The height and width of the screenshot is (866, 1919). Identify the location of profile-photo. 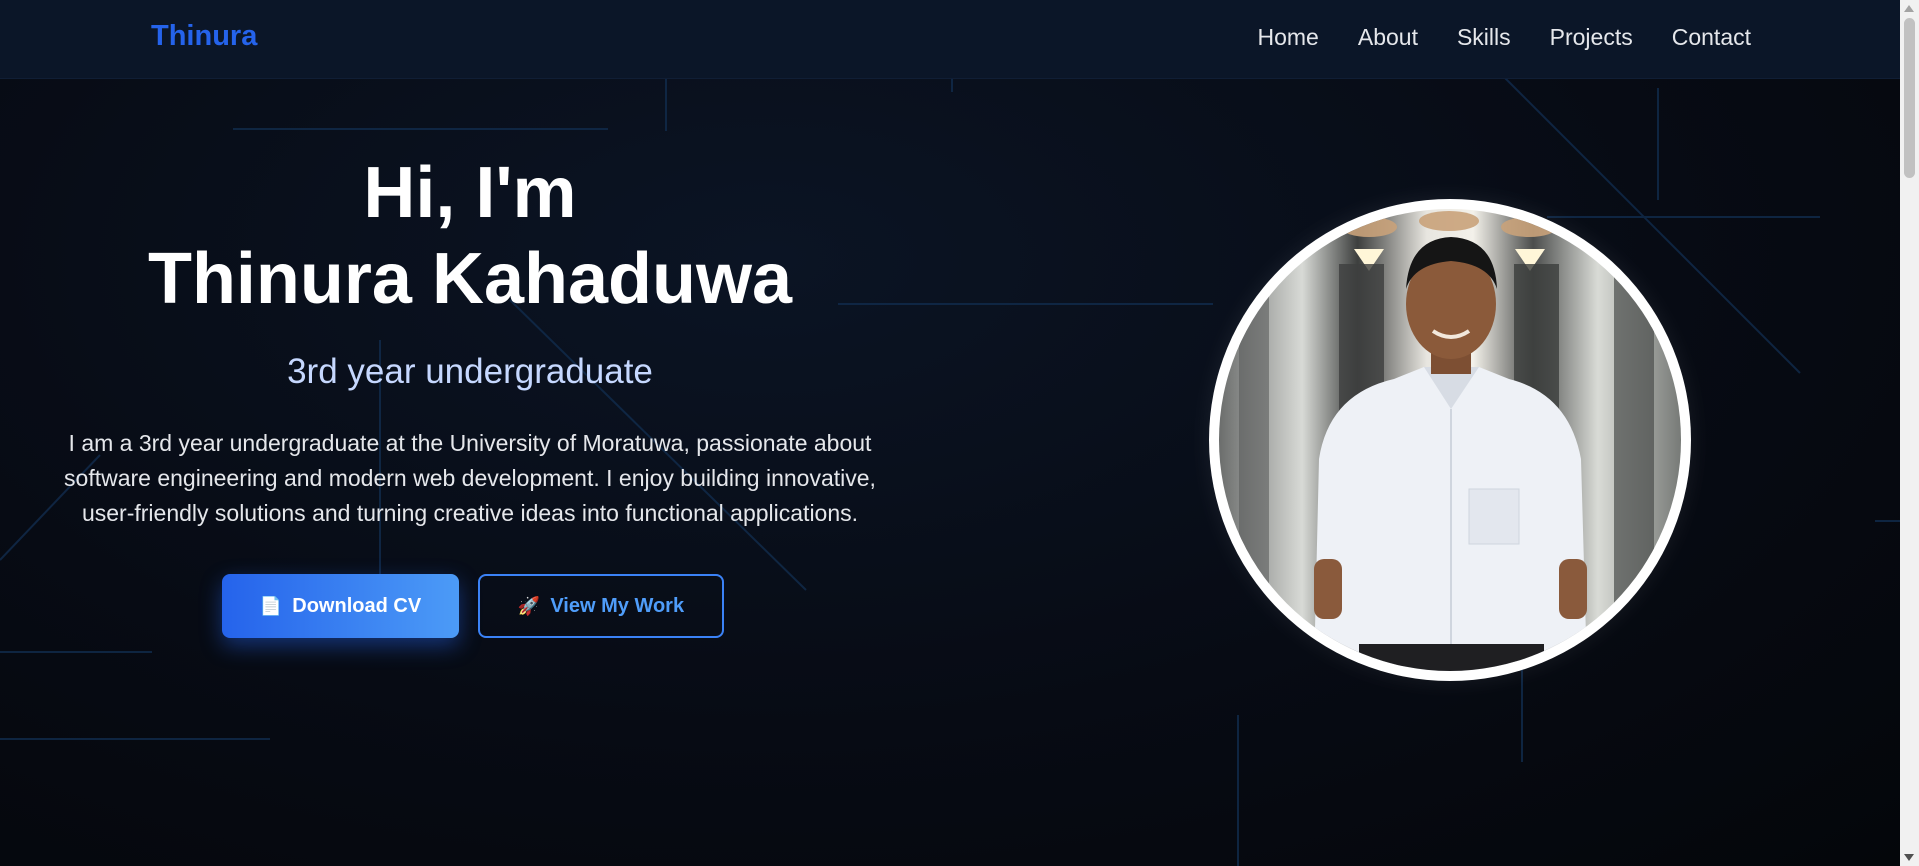
(1450, 440).